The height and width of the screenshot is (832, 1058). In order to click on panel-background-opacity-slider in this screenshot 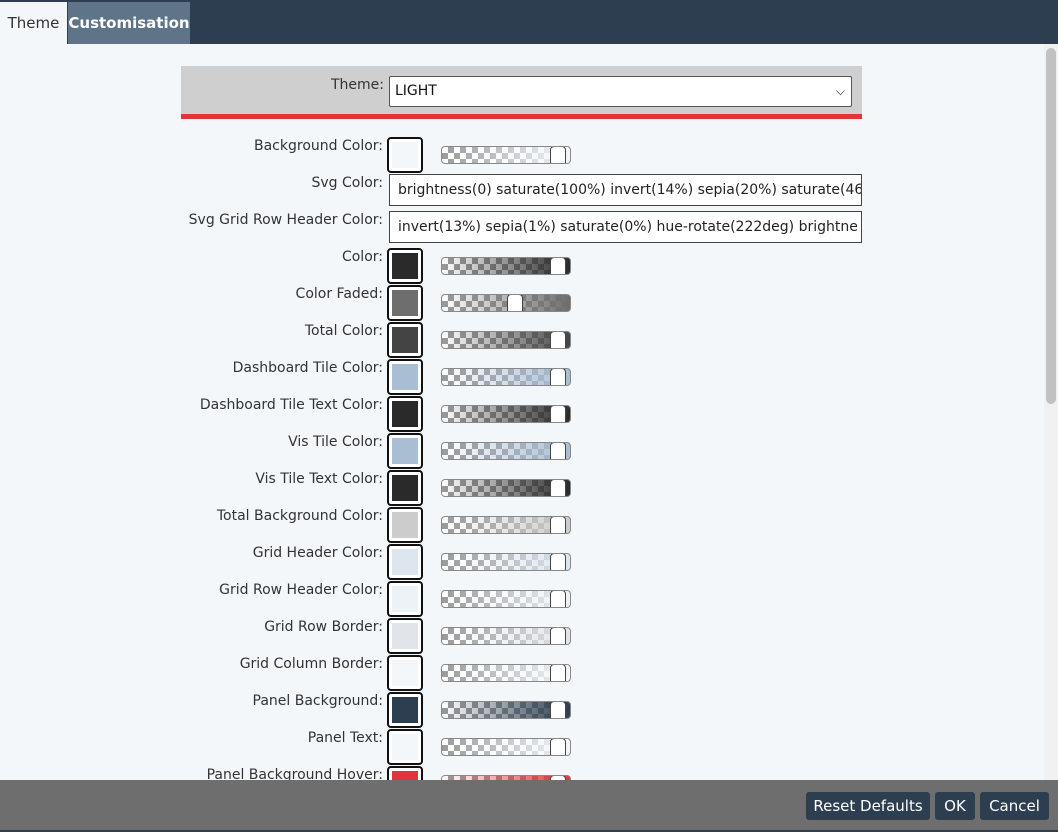, I will do `click(506, 710)`.